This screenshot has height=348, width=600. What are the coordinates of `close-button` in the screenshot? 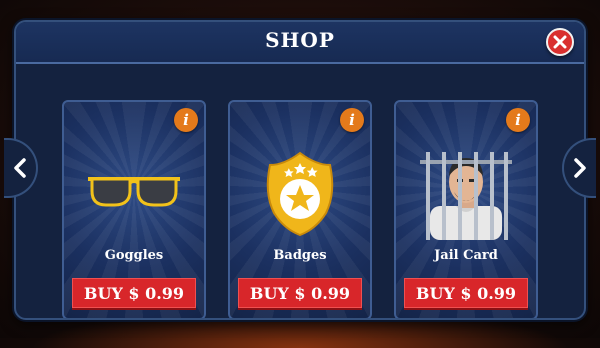 It's located at (560, 42).